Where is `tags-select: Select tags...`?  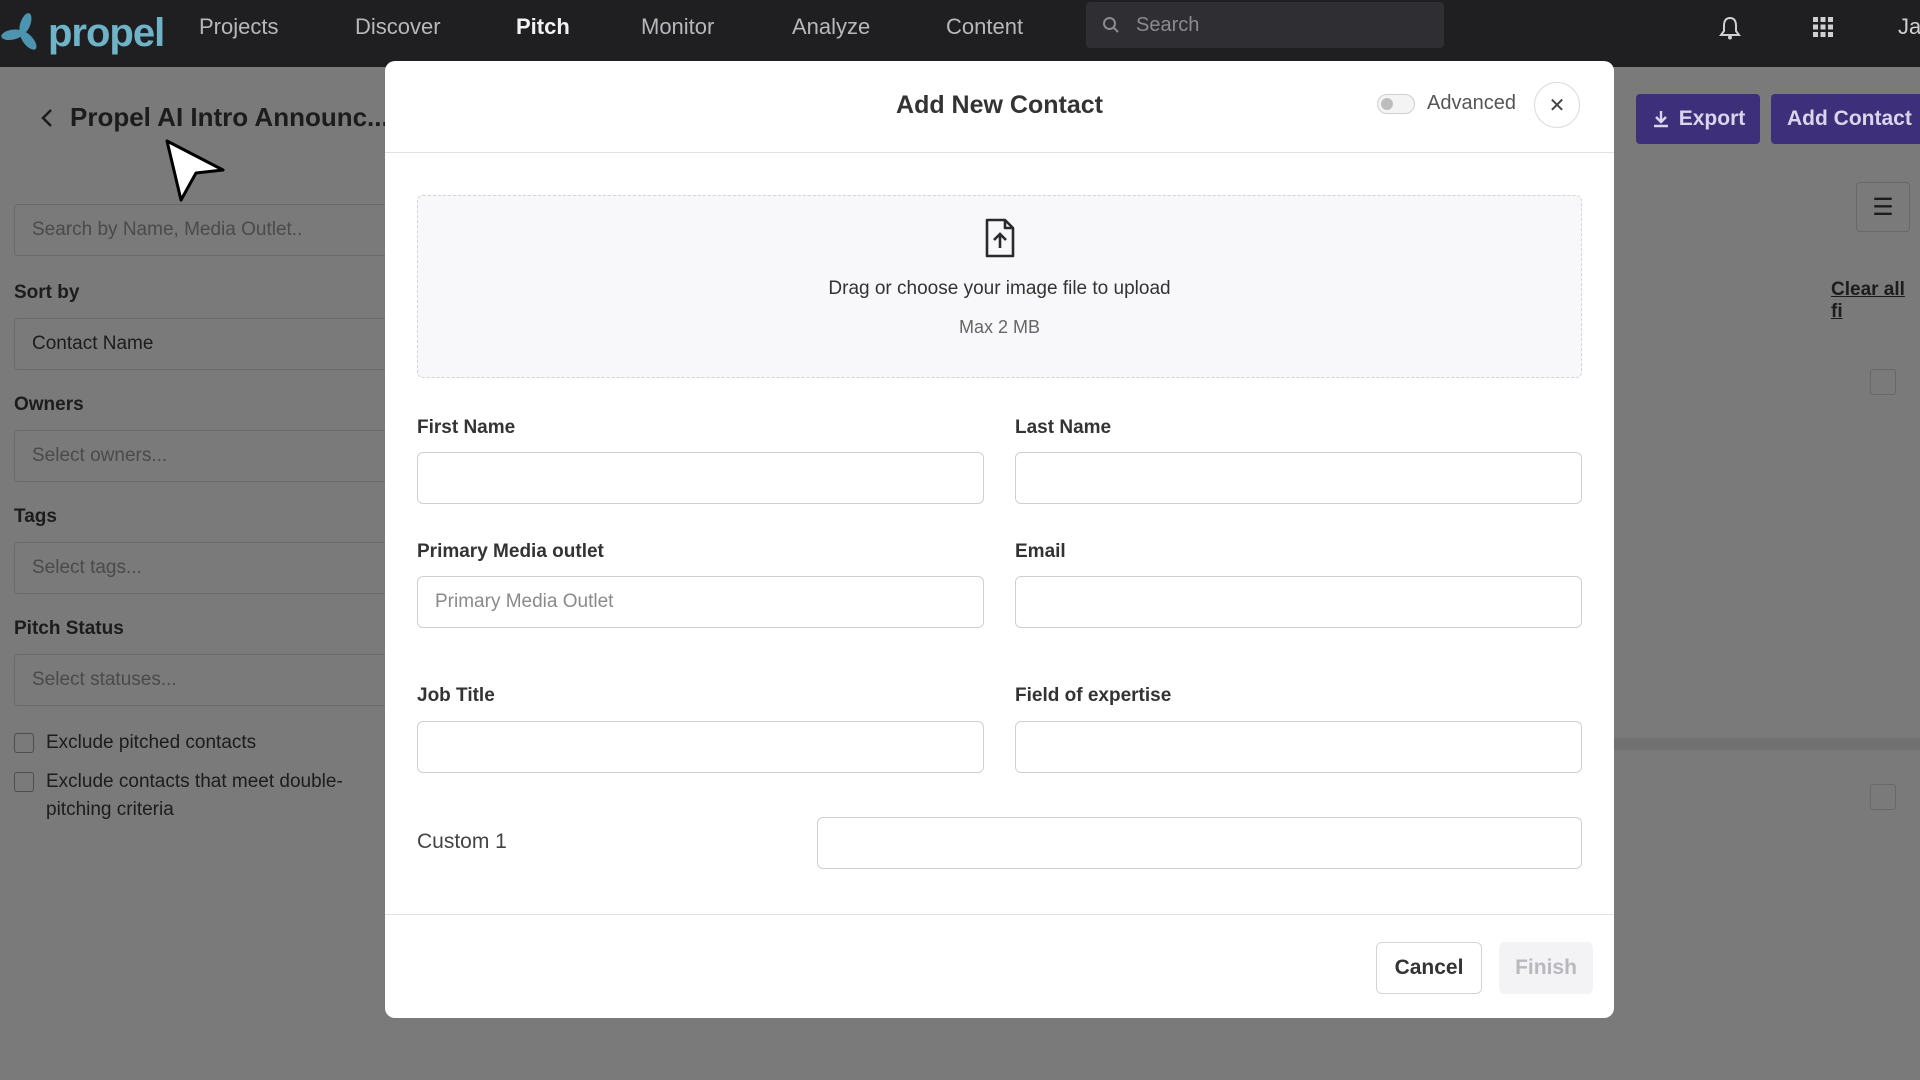 tags-select: Select tags... is located at coordinates (214, 568).